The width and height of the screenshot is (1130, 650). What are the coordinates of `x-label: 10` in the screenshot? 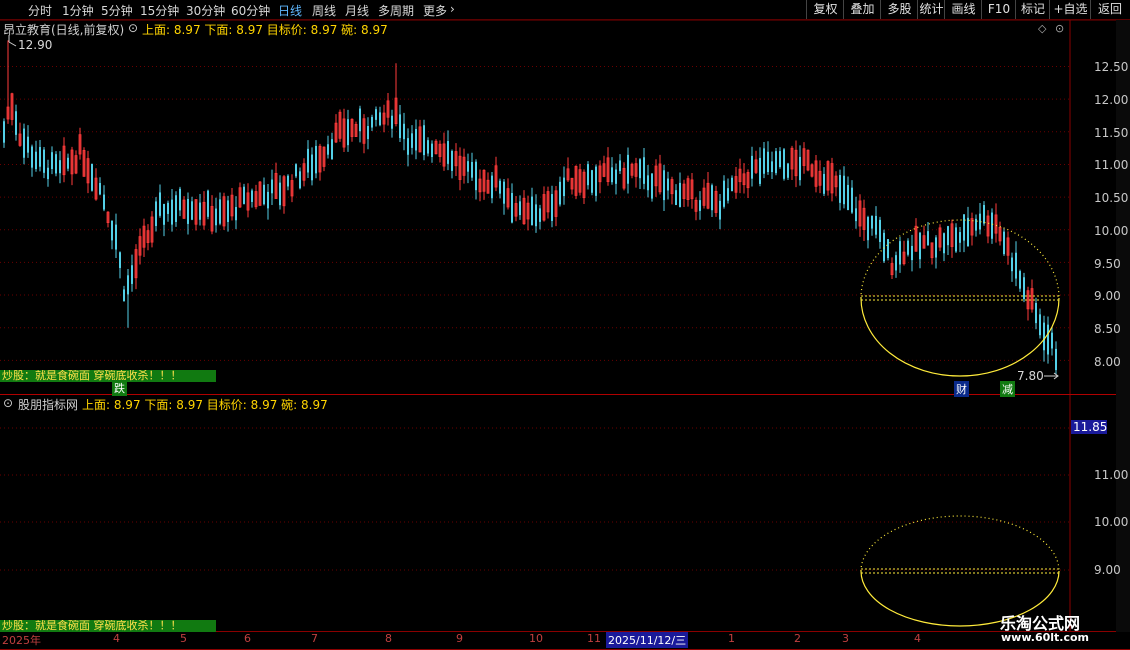 It's located at (536, 638).